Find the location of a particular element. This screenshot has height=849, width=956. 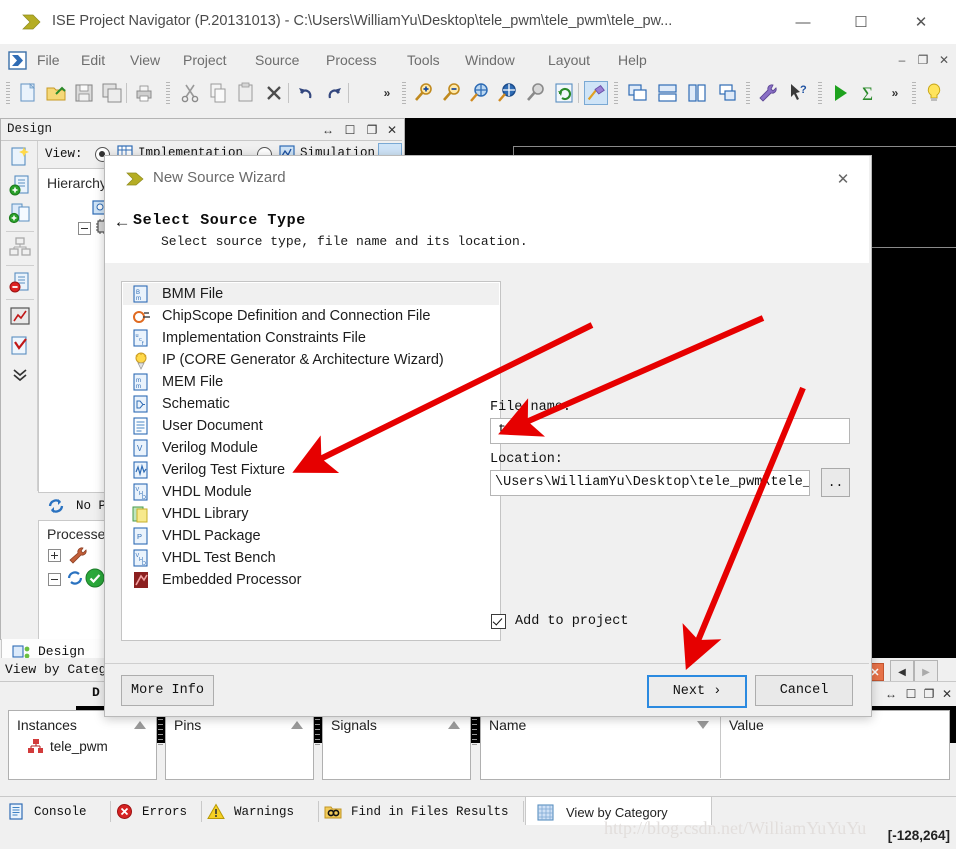

source-type-item-vhdl-library: VHDL Library is located at coordinates (311, 514).